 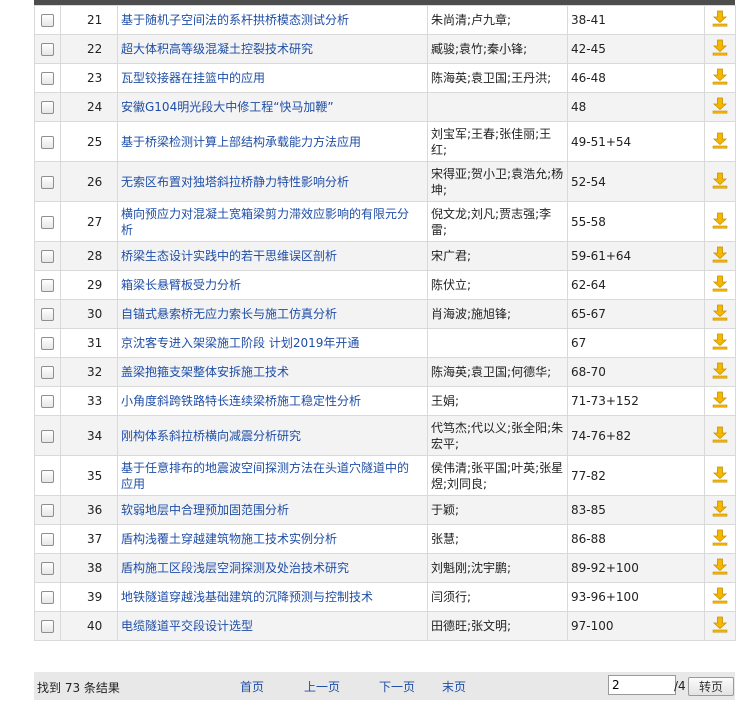 I want to click on row-number: 31, so click(x=89, y=343).